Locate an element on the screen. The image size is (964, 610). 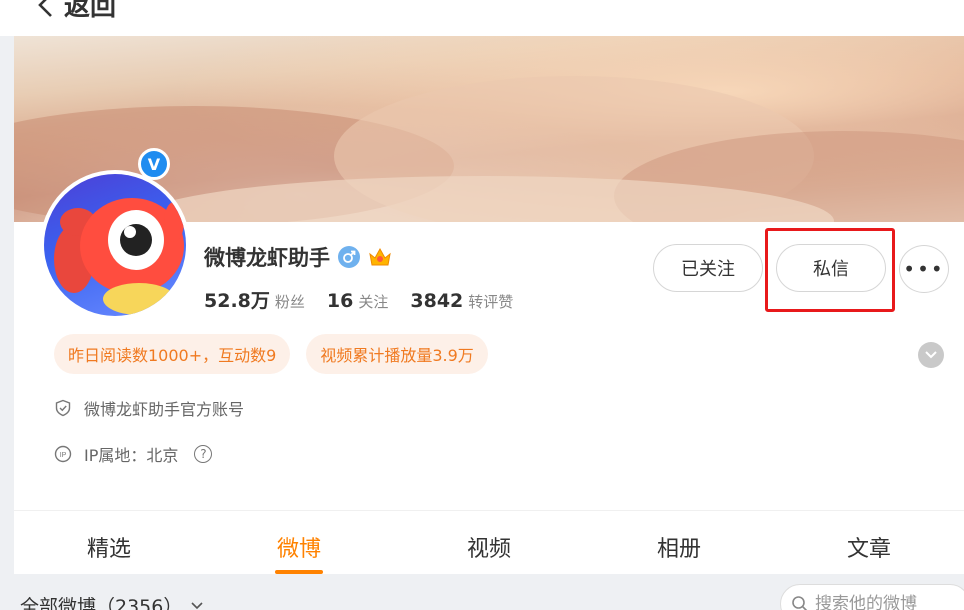
svg-text: IP is located at coordinates (63, 455).